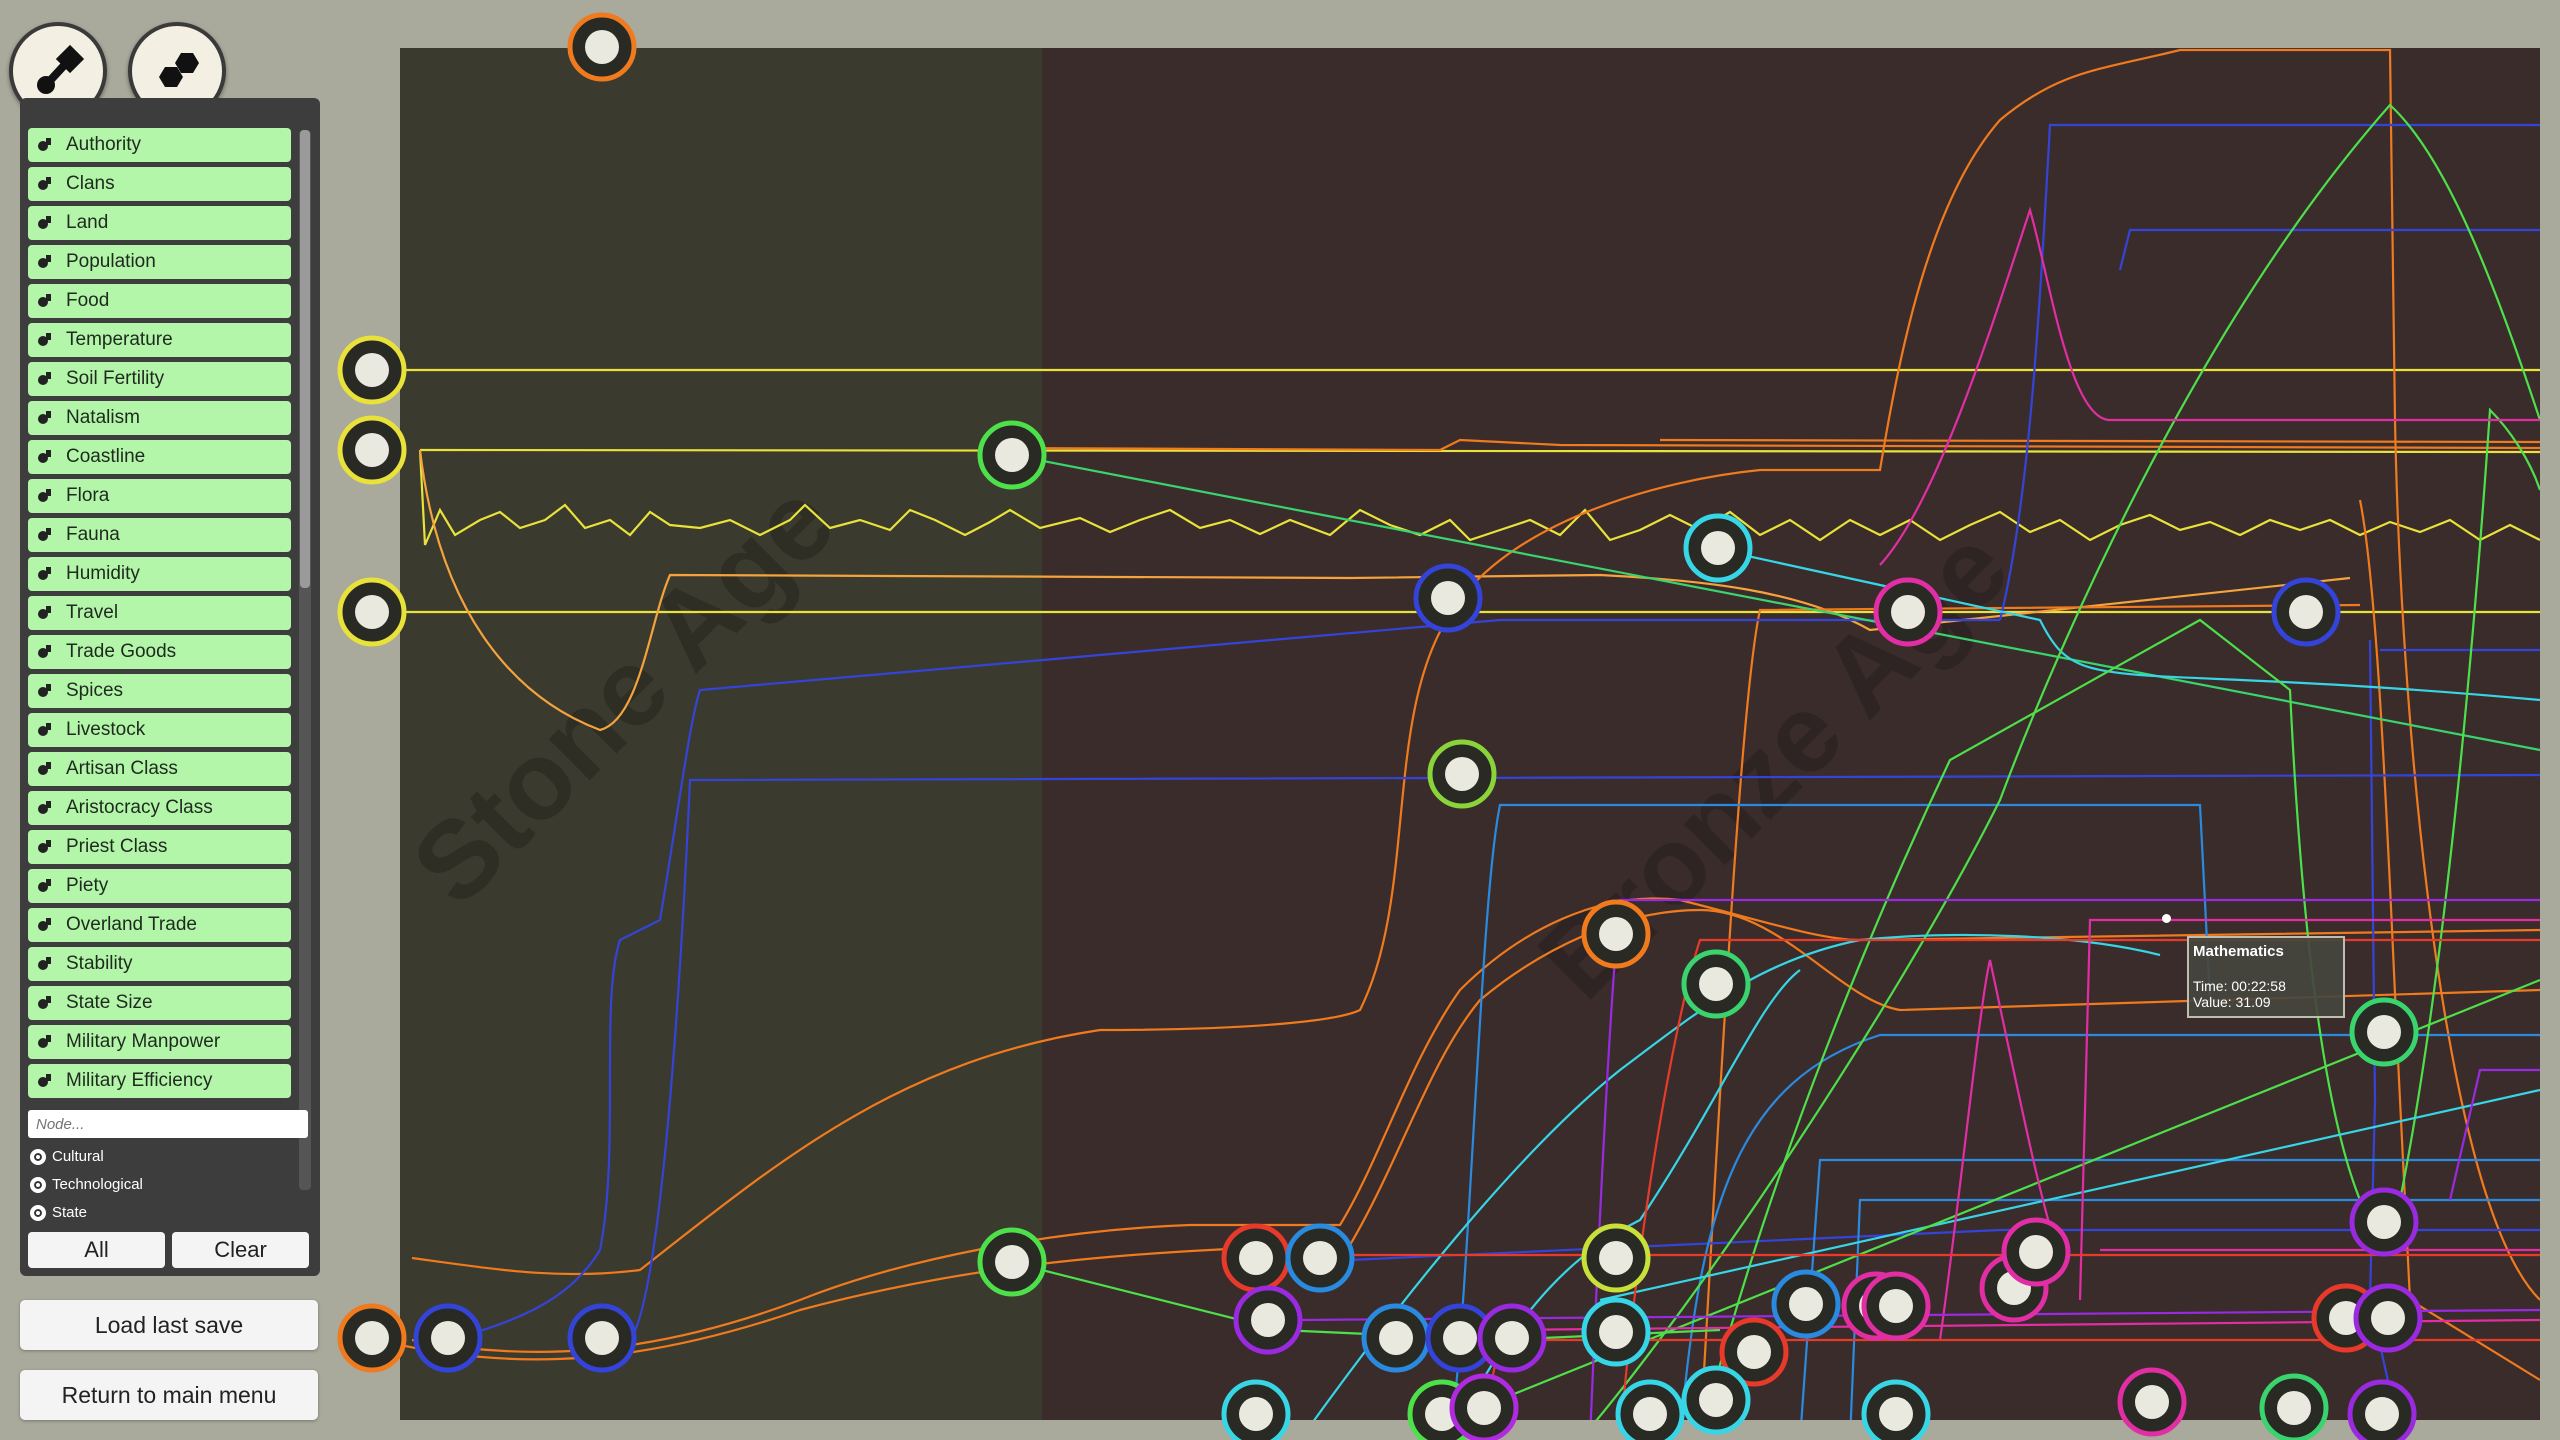 The image size is (2560, 1440). Describe the element at coordinates (2238, 951) in the screenshot. I see `tooltip-title: Mathematics` at that location.